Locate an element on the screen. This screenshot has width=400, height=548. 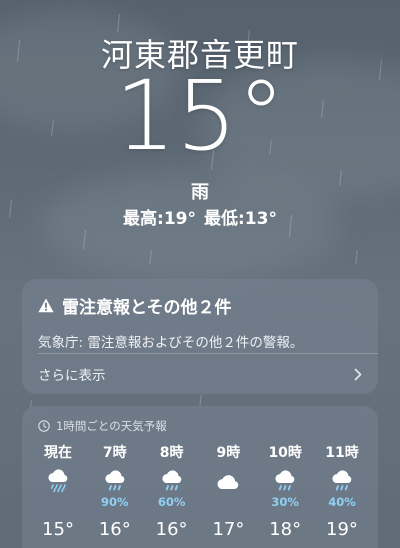
hour-temperature: 15° is located at coordinates (58, 529).